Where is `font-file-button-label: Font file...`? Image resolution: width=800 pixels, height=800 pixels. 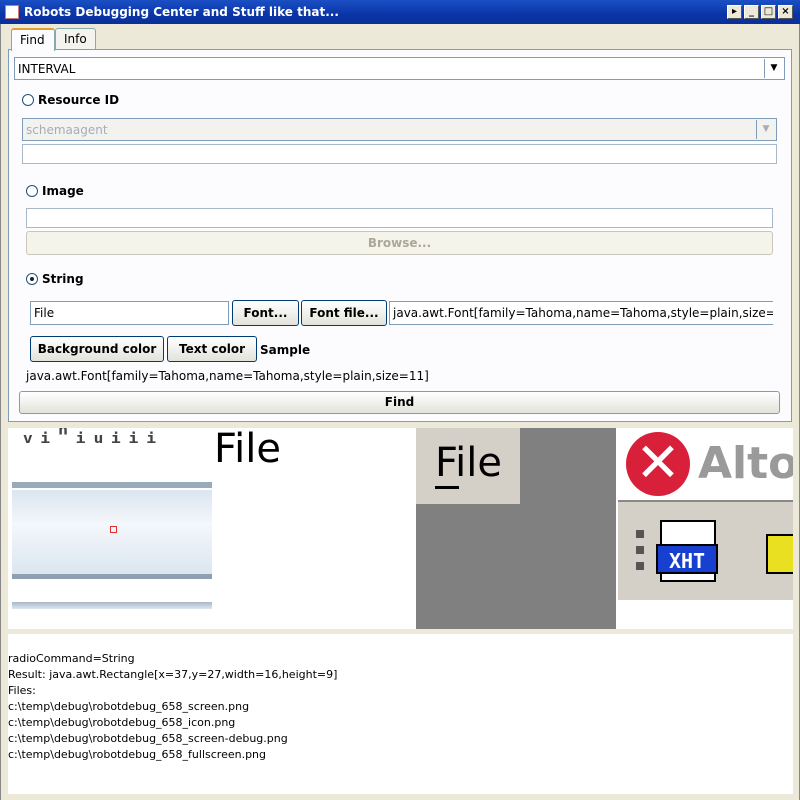 font-file-button-label: Font file... is located at coordinates (344, 313).